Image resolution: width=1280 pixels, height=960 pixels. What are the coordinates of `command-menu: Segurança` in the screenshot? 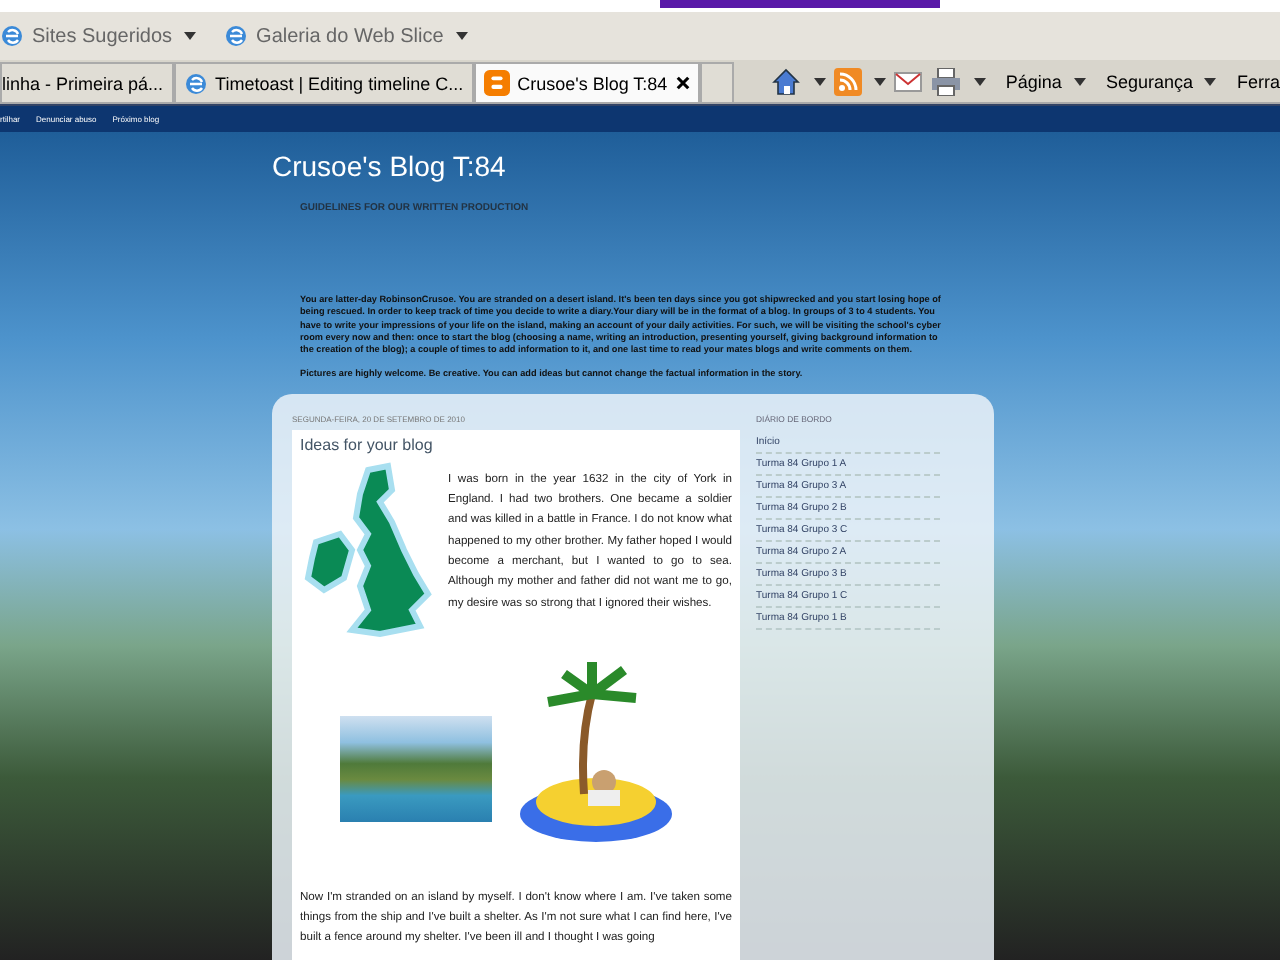 It's located at (1149, 81).